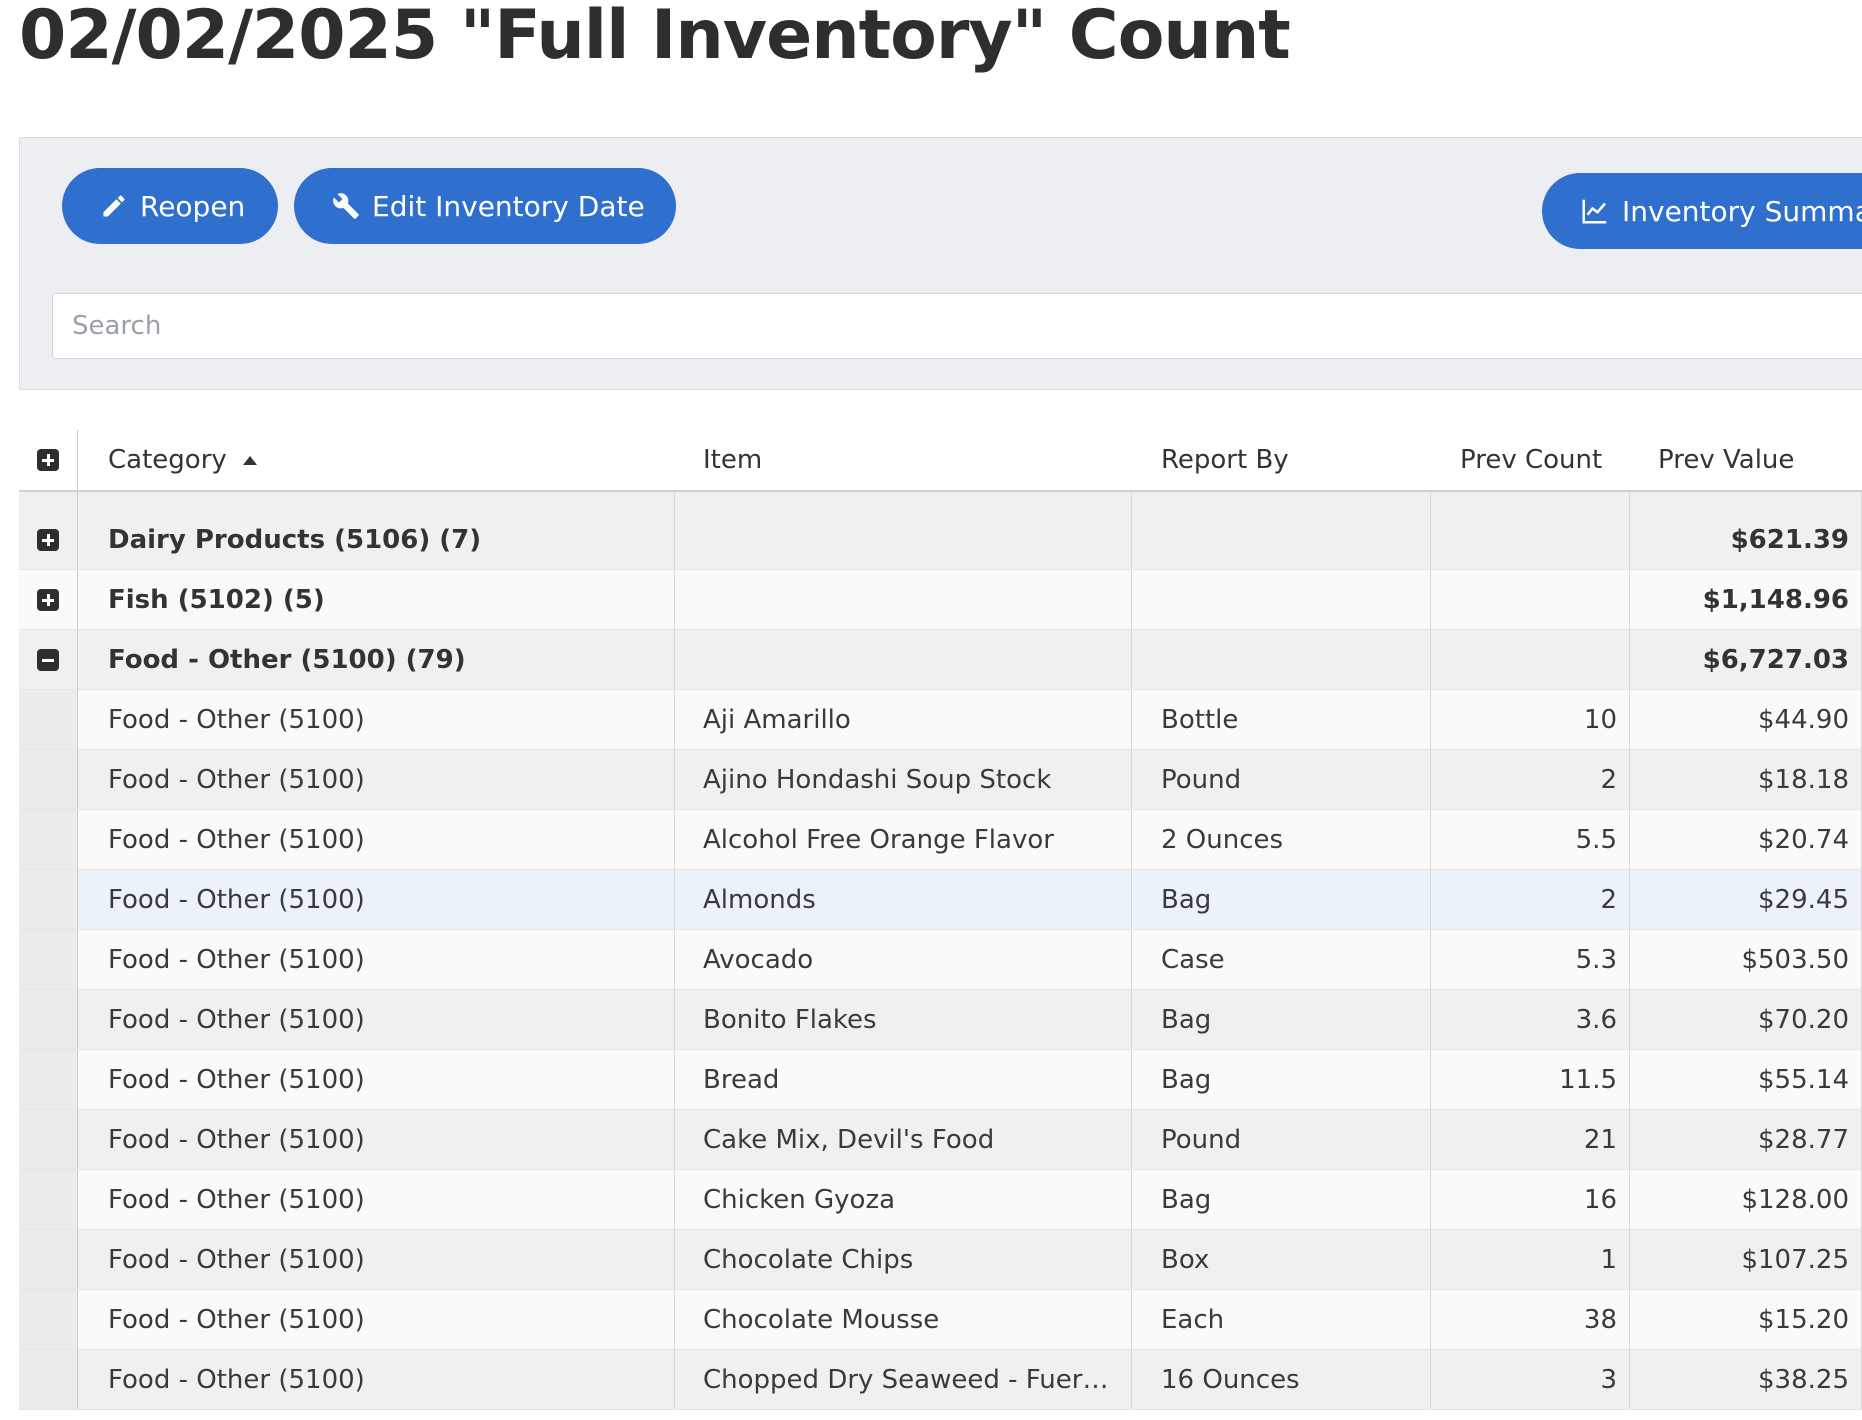 This screenshot has width=1862, height=1420. What do you see at coordinates (1746, 501) in the screenshot?
I see `prev-value-cell` at bounding box center [1746, 501].